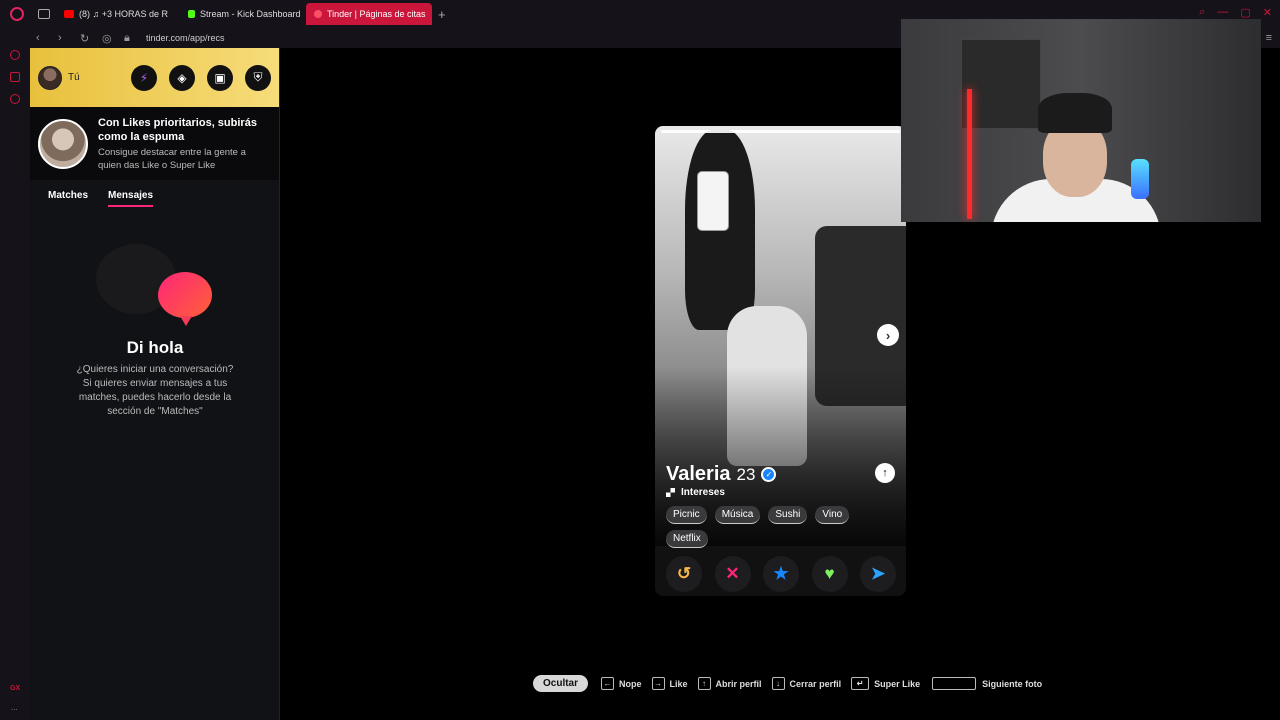  I want to click on open-profile-button: ↑, so click(885, 473).